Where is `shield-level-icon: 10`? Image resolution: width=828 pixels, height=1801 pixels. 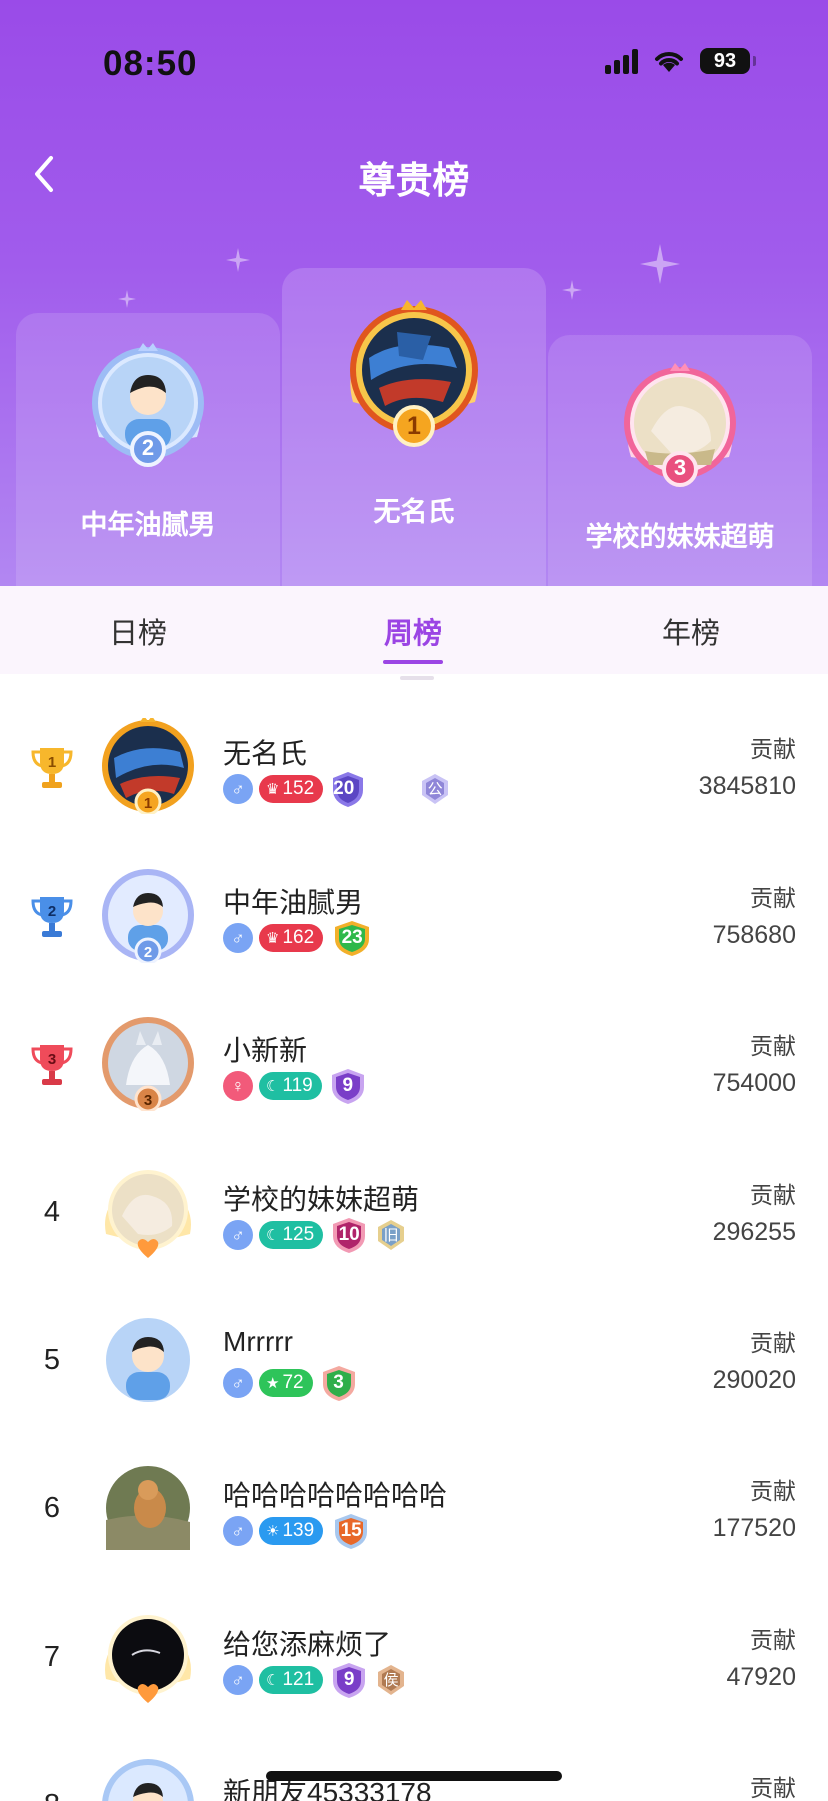 shield-level-icon: 10 is located at coordinates (349, 1235).